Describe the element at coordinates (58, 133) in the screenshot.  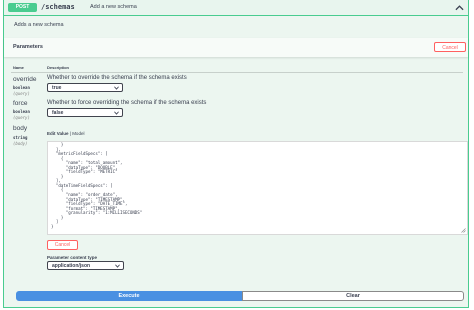
I see `tab-edit-value: Edit Value` at that location.